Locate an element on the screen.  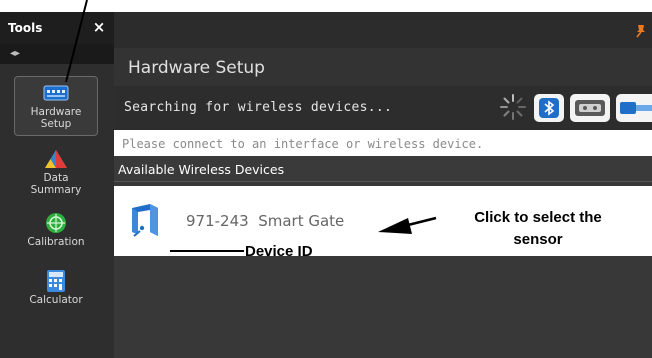
bluetooth-icon is located at coordinates (549, 108).